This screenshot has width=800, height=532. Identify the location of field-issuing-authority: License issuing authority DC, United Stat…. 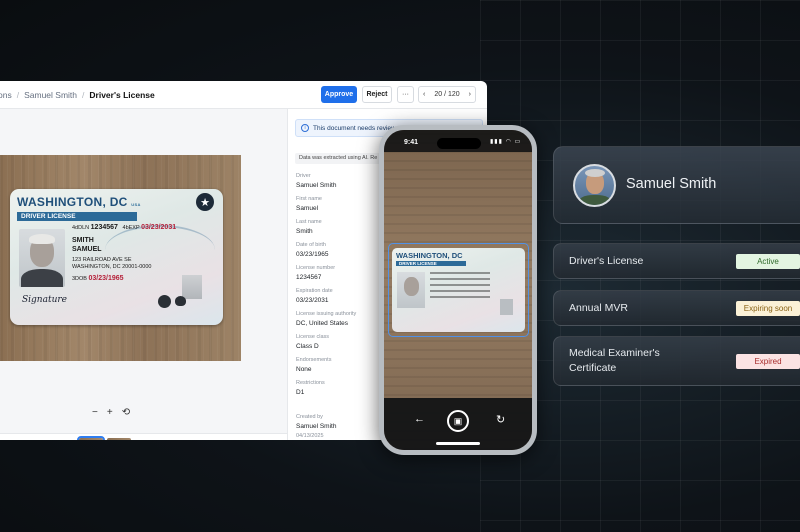
(326, 319).